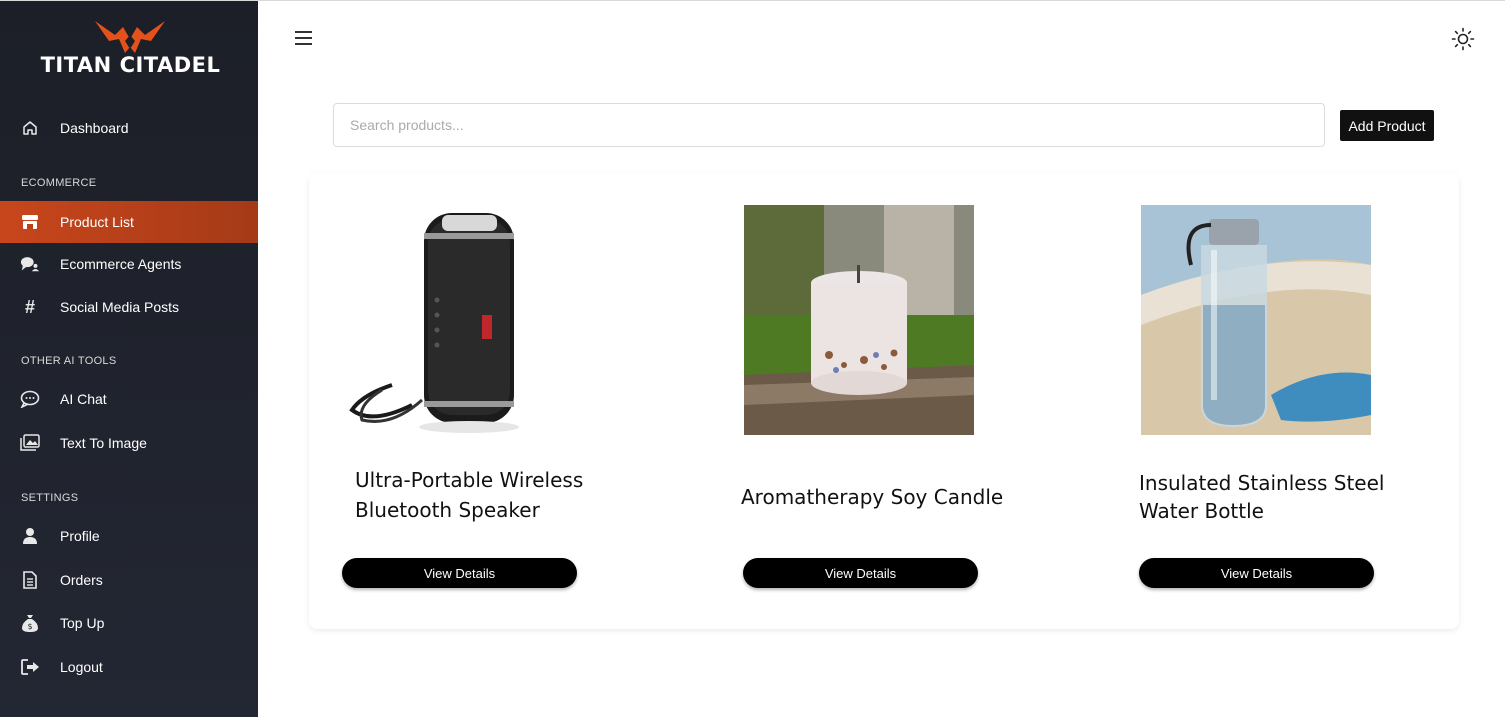  What do you see at coordinates (97, 222) in the screenshot?
I see `sidebar-item-label: Product List` at bounding box center [97, 222].